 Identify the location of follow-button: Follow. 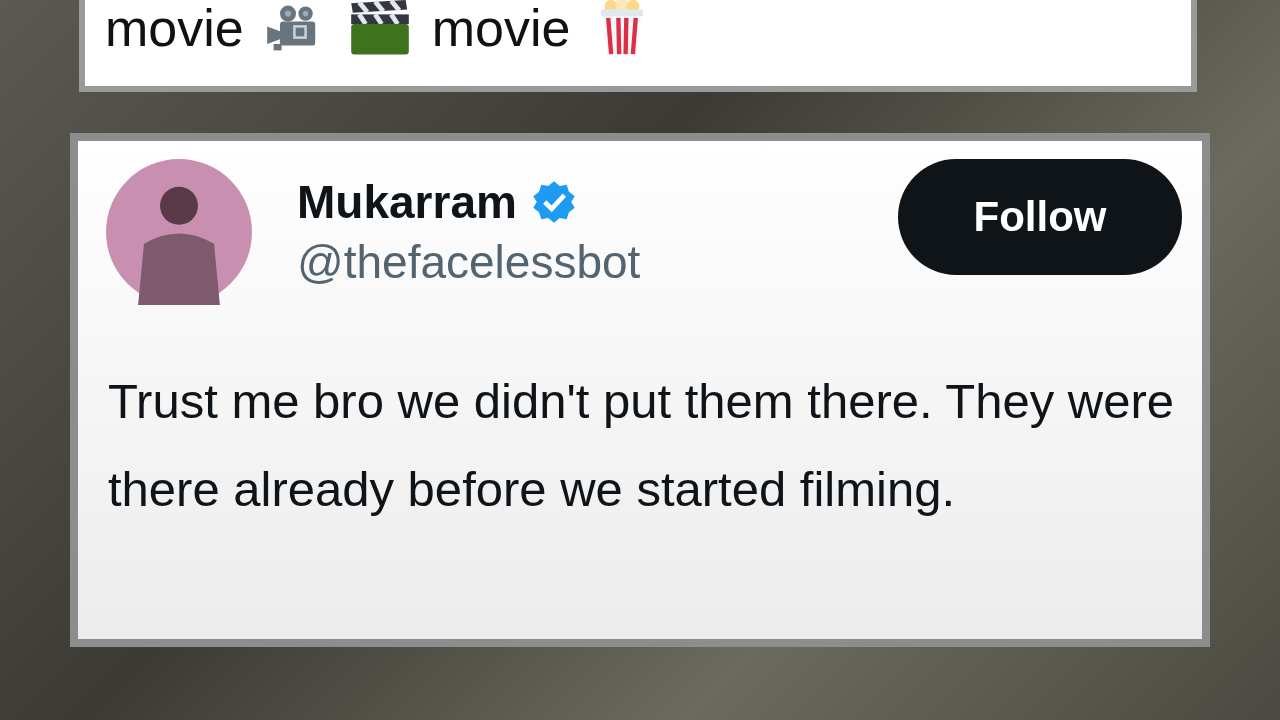
(1040, 217).